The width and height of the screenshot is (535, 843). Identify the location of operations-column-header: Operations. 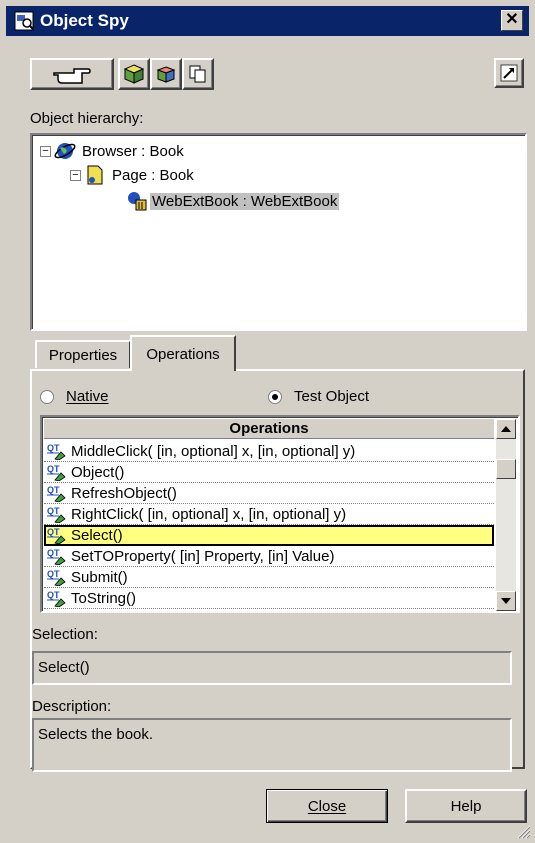
(269, 429).